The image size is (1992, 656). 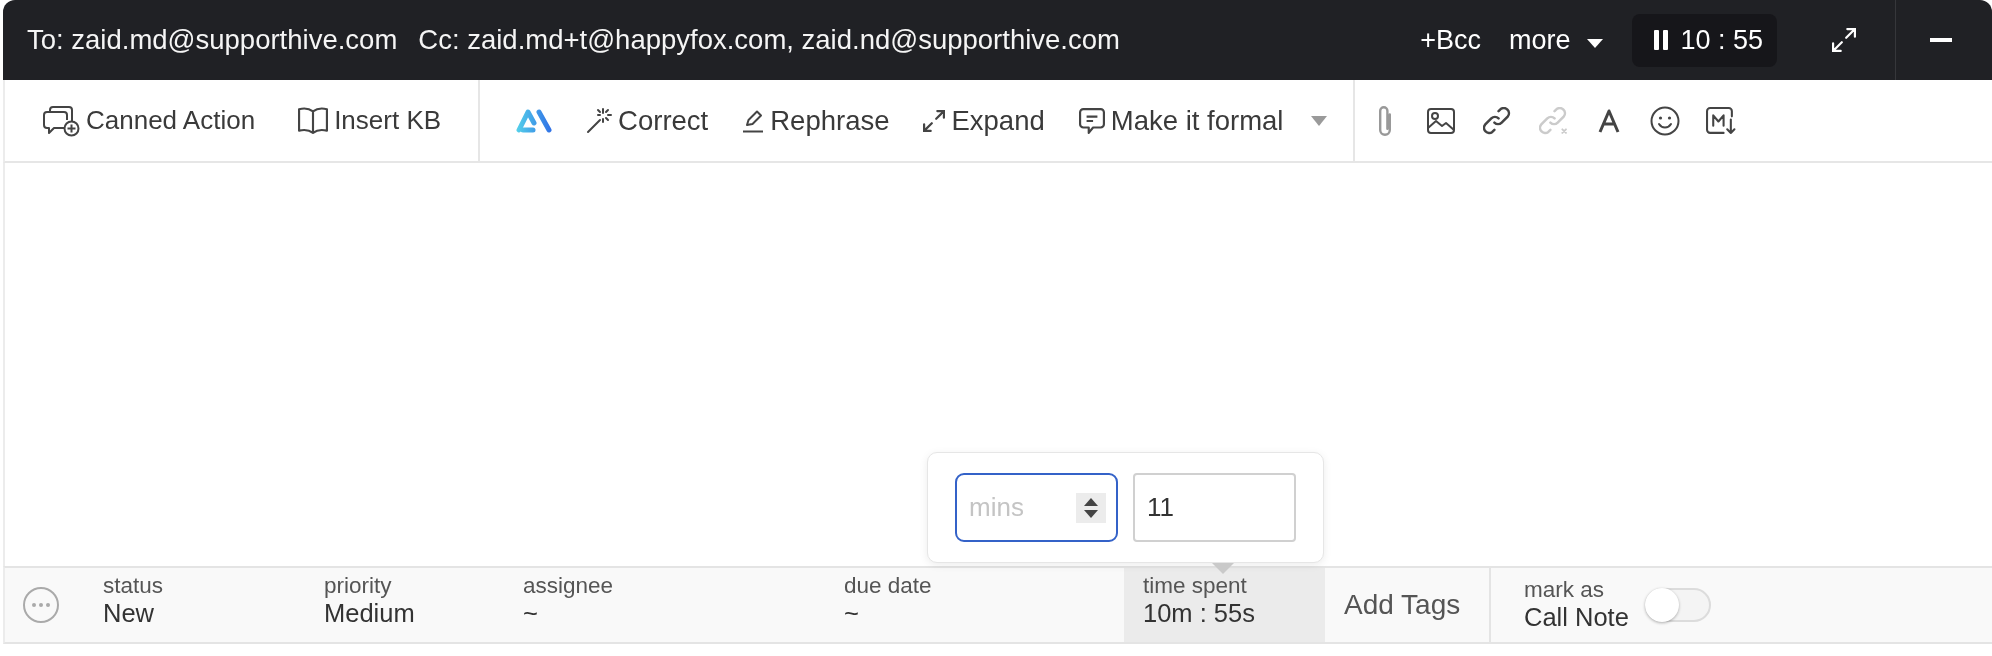 What do you see at coordinates (1036, 507) in the screenshot?
I see `minutes-input: mins` at bounding box center [1036, 507].